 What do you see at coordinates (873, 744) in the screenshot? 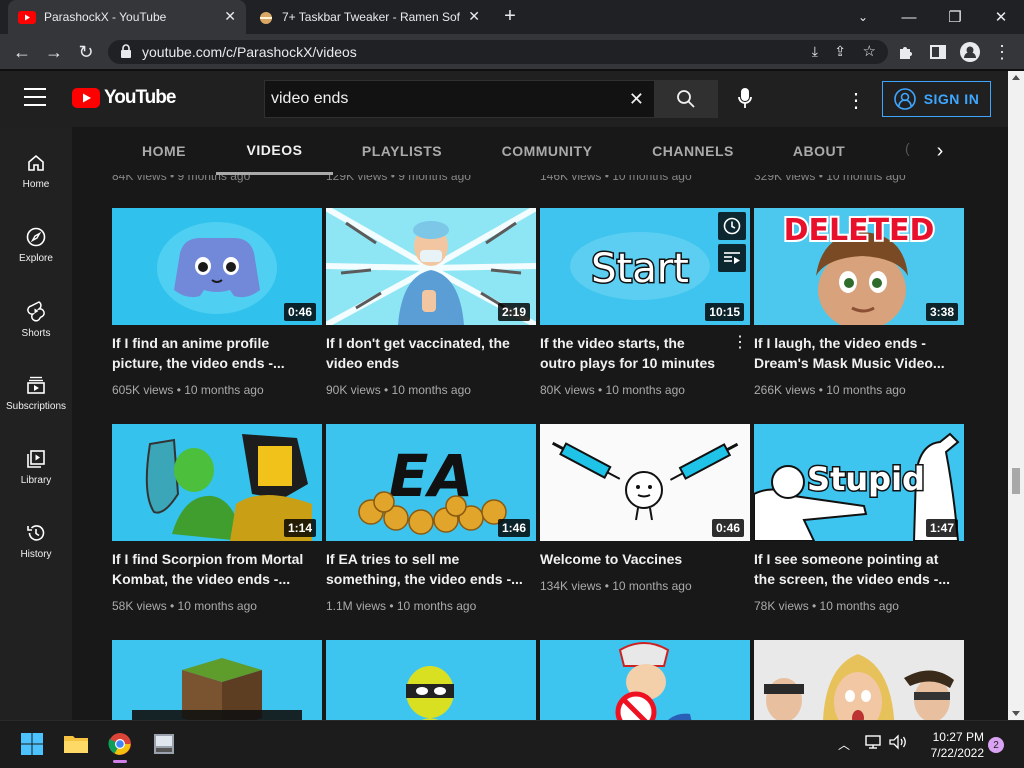
I see `network-icon` at bounding box center [873, 744].